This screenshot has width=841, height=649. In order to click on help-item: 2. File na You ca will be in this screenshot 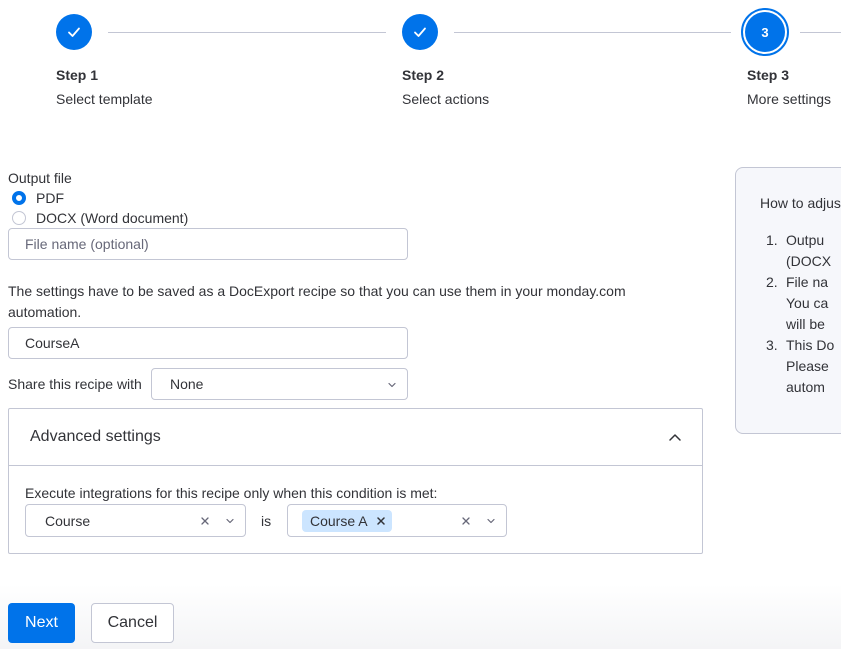, I will do `click(803, 303)`.